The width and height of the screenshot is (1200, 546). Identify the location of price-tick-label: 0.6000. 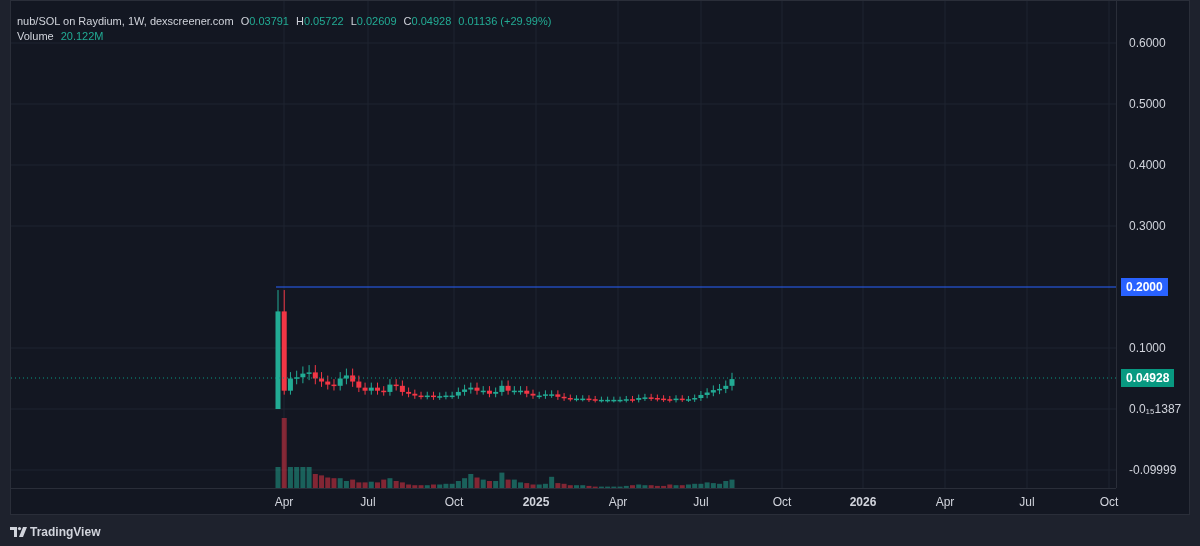
(1147, 43).